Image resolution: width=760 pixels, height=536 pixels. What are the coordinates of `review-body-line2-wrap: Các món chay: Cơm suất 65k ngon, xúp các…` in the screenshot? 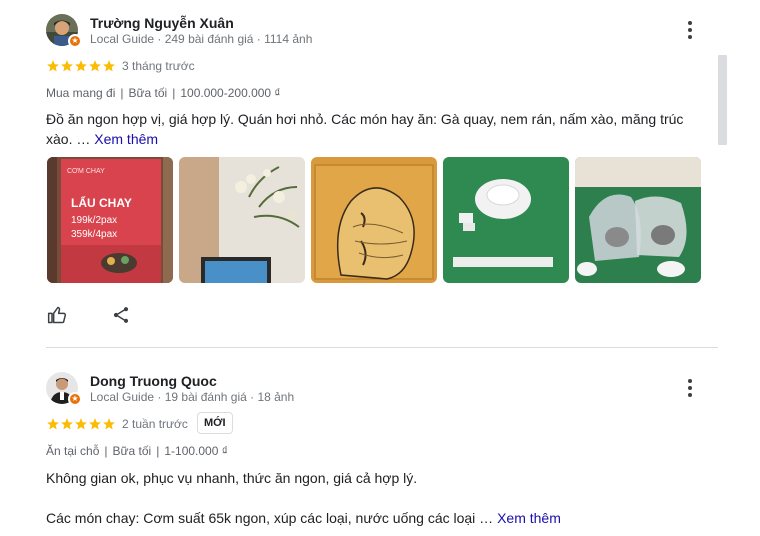 It's located at (371, 518).